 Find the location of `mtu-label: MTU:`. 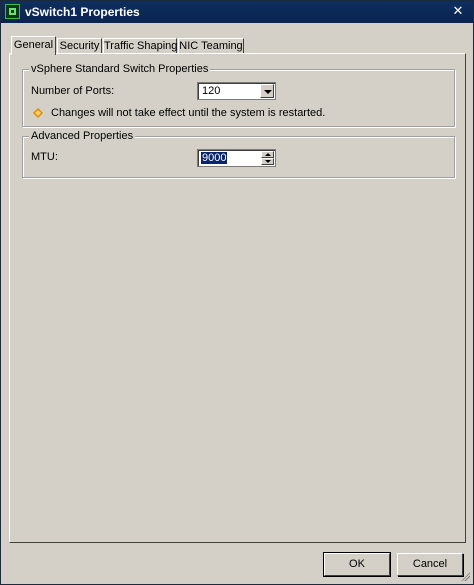

mtu-label: MTU: is located at coordinates (44, 157).